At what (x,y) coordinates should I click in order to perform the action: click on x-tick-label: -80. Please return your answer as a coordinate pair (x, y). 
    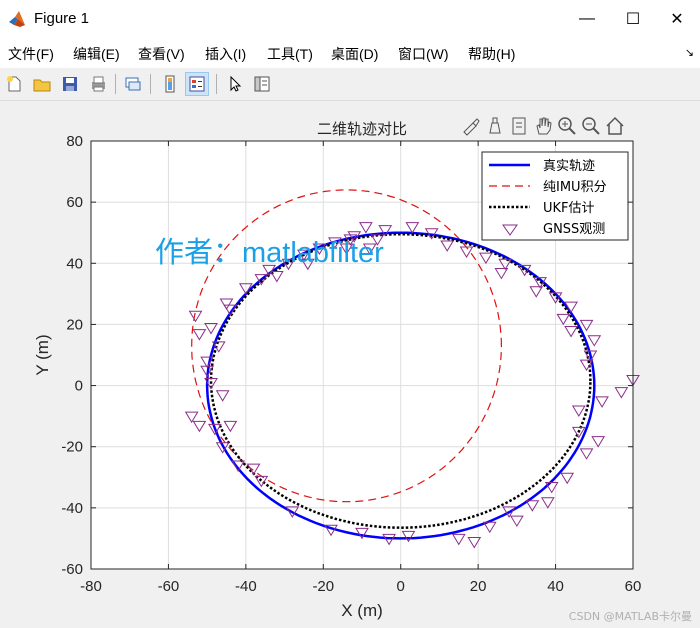
    Looking at the image, I should click on (91, 586).